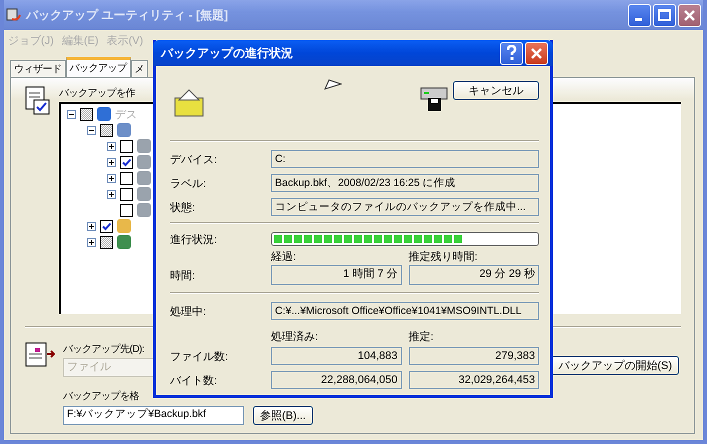 This screenshot has height=444, width=707. What do you see at coordinates (473, 356) in the screenshot?
I see `estimated-field: 279,383` at bounding box center [473, 356].